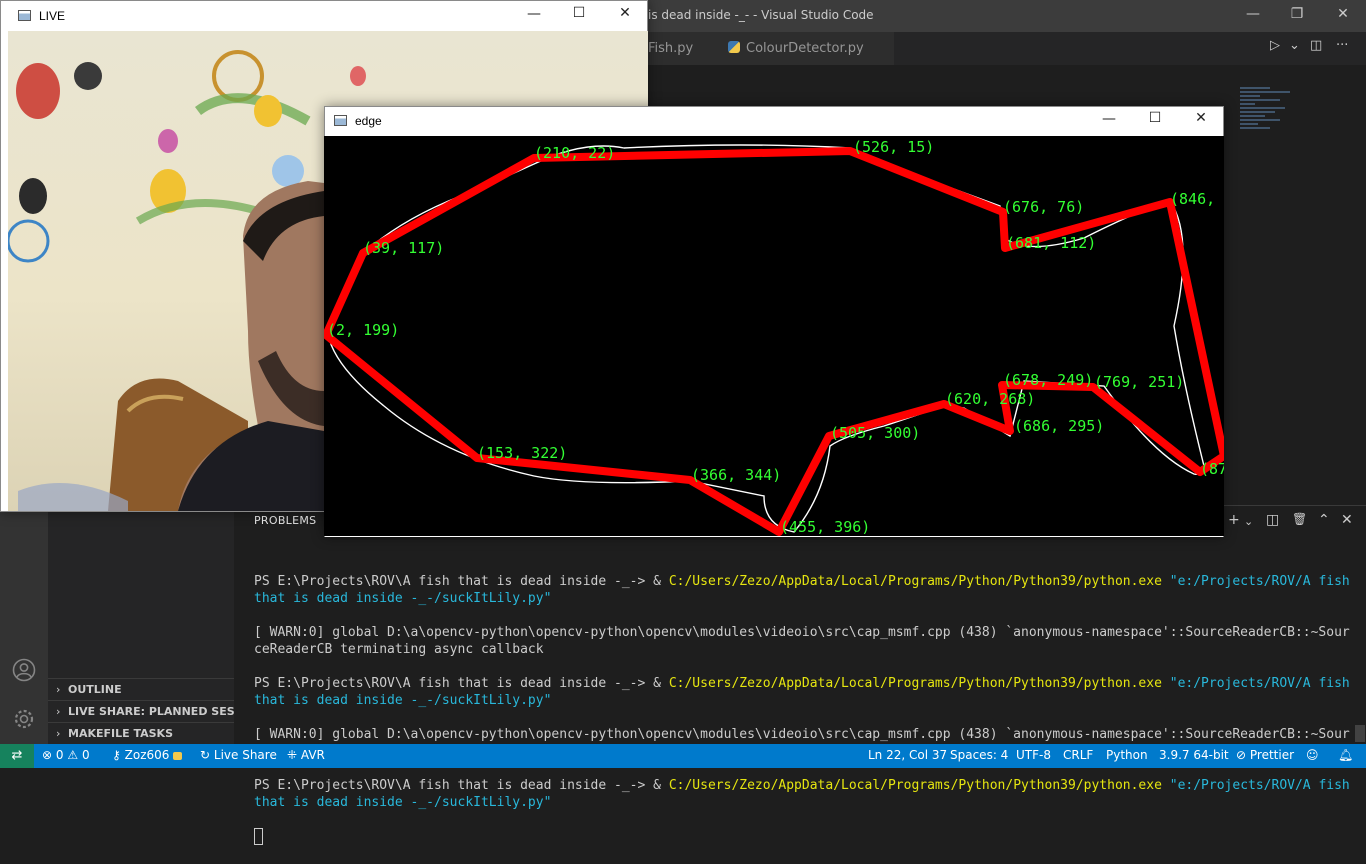 The height and width of the screenshot is (864, 1366). I want to click on vertex-label: (846, 6, so click(1197, 199).